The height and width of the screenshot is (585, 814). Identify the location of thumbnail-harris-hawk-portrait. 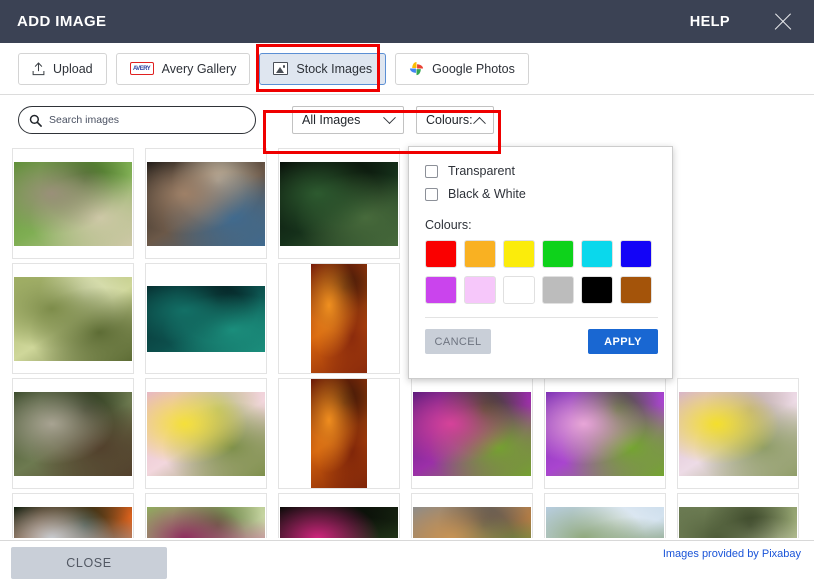
(206, 203).